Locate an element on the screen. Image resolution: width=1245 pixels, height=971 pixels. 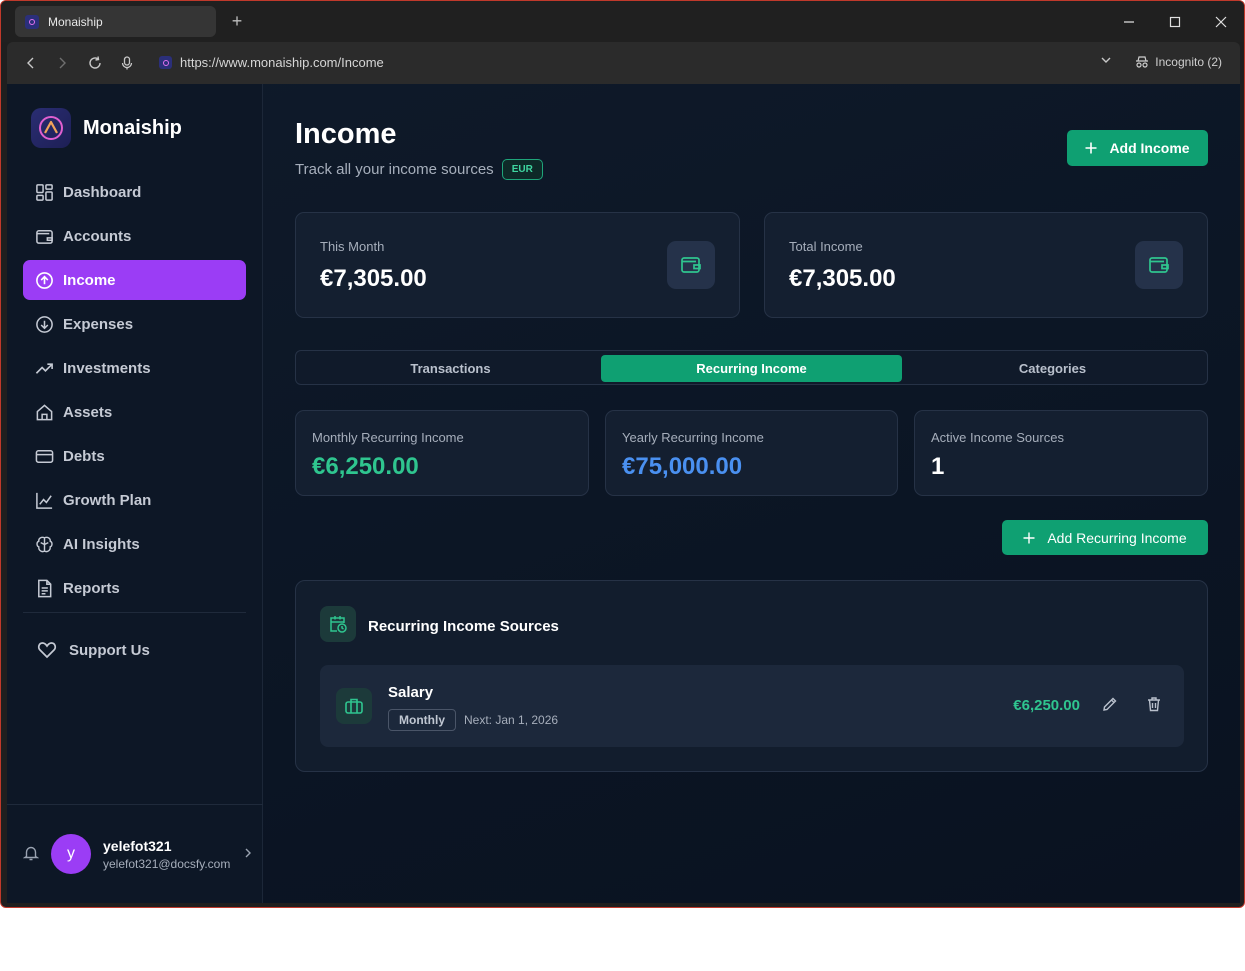
briefcase-icon is located at coordinates (354, 706).